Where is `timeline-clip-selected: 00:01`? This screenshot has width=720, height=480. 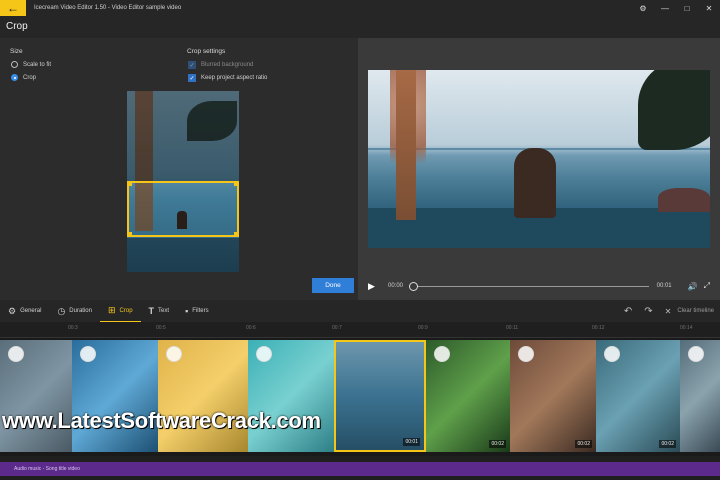
timeline-clip-selected: 00:01 is located at coordinates (380, 396).